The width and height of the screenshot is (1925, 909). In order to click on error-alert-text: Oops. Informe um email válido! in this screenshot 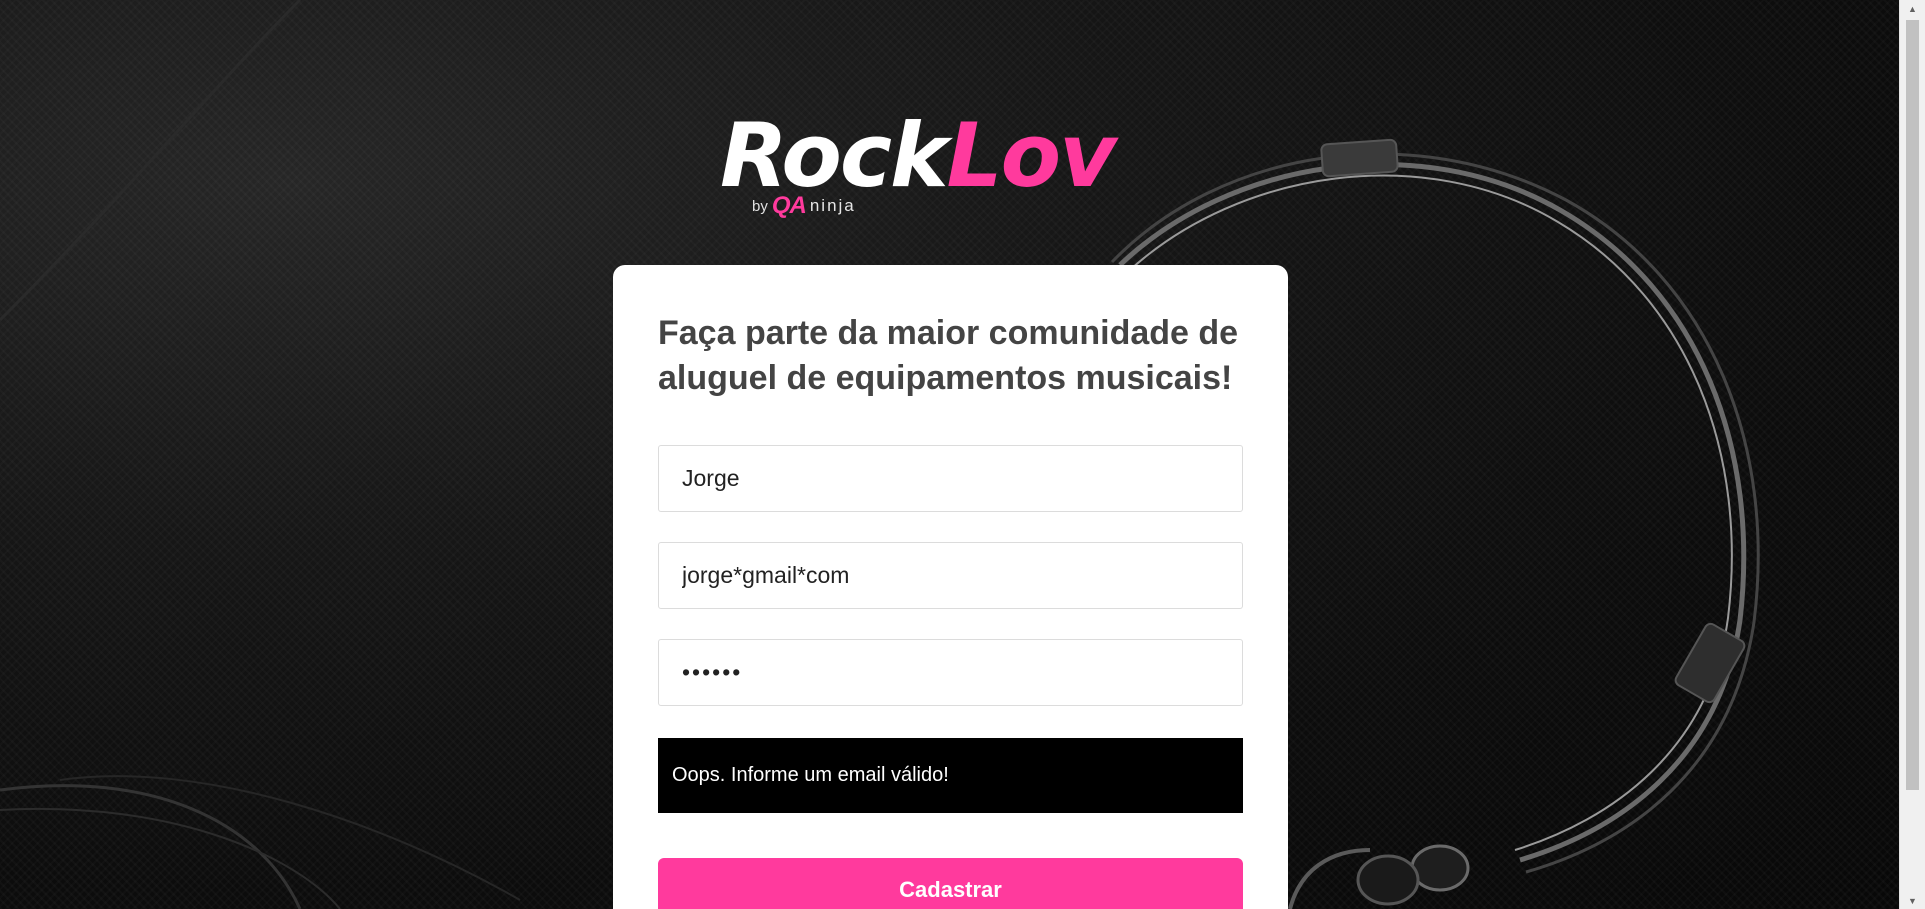, I will do `click(810, 775)`.